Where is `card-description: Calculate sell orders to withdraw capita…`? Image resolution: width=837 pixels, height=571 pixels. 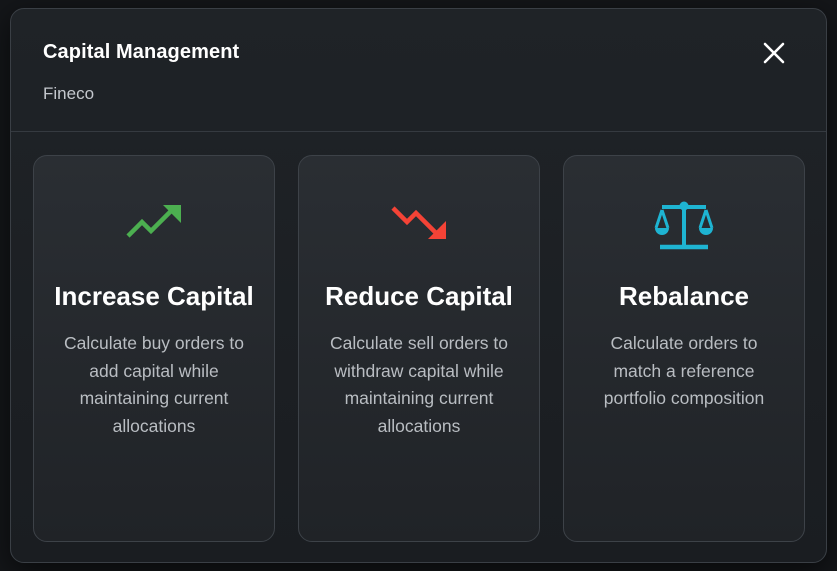
card-description: Calculate sell orders to withdraw capita… is located at coordinates (419, 384).